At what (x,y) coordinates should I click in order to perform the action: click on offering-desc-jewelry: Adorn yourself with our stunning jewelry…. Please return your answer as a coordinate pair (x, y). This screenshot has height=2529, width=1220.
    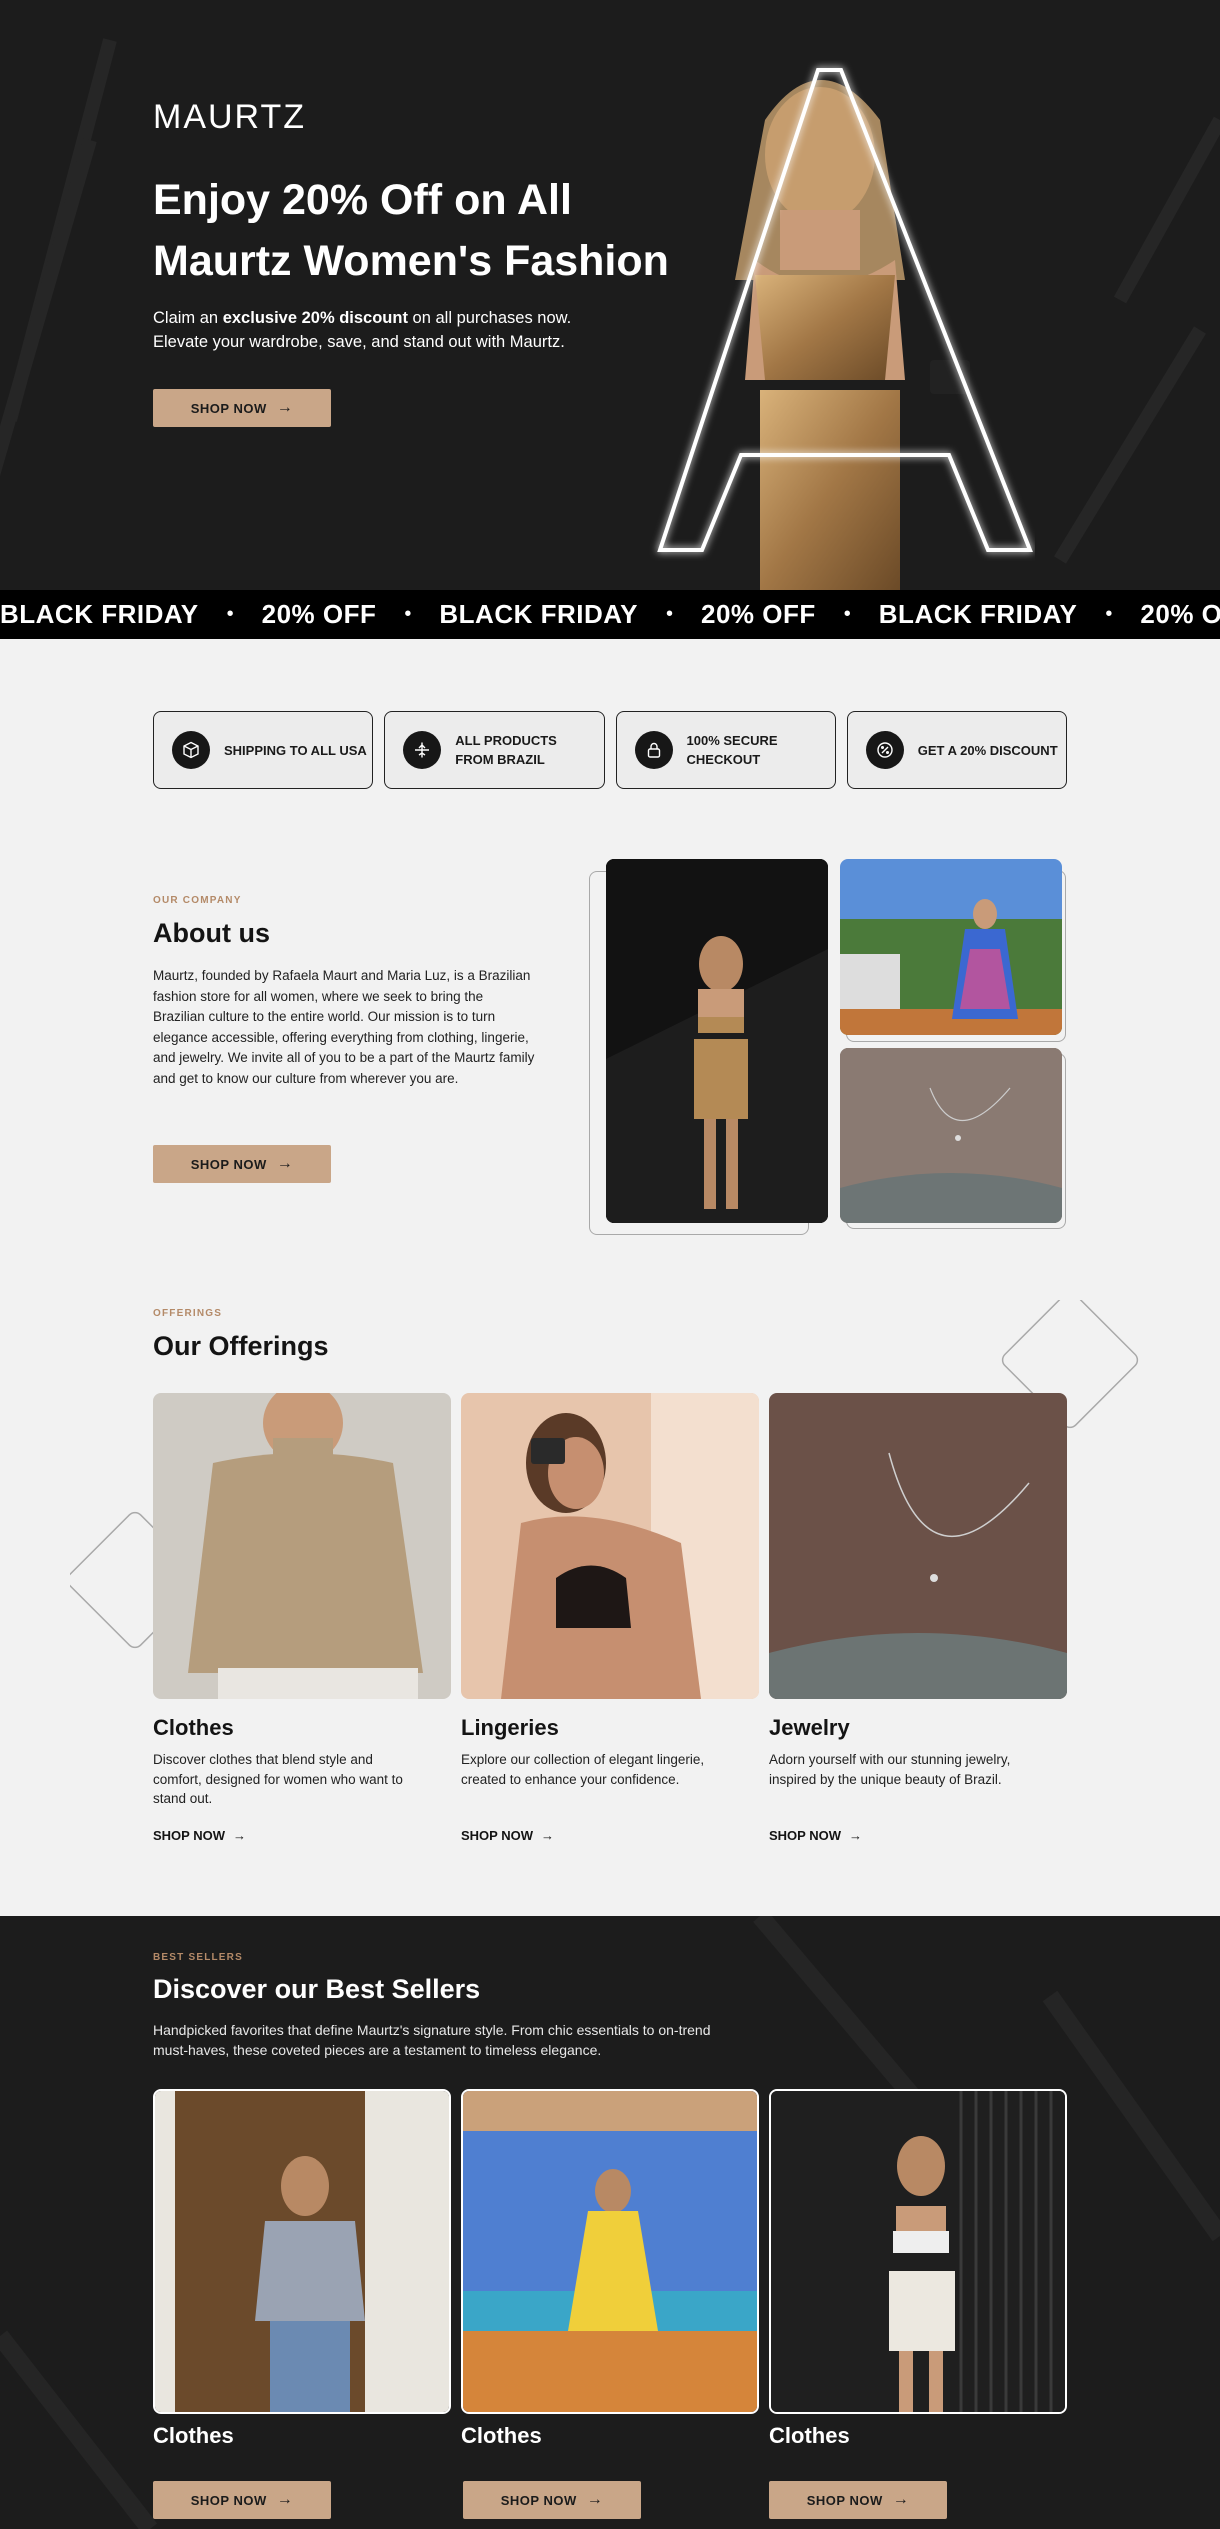
    Looking at the image, I should click on (890, 1769).